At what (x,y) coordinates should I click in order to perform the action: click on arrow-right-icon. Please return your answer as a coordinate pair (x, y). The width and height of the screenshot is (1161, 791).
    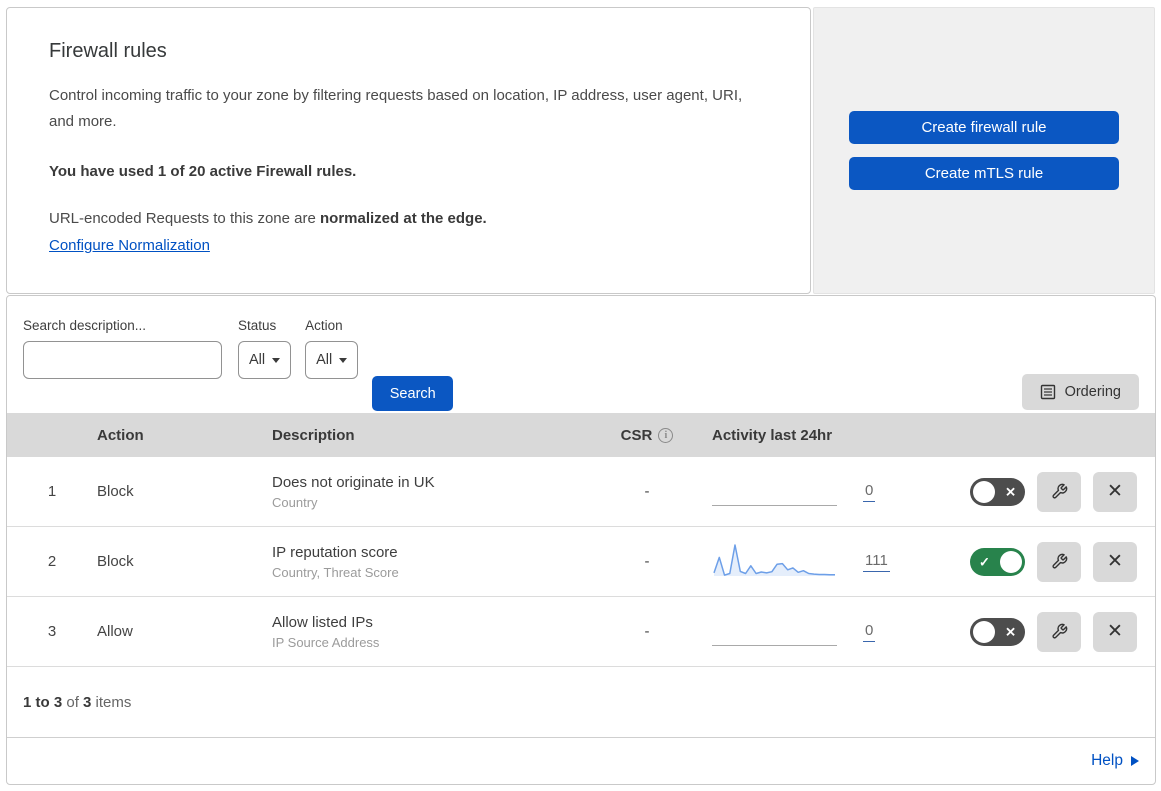
    Looking at the image, I should click on (1135, 761).